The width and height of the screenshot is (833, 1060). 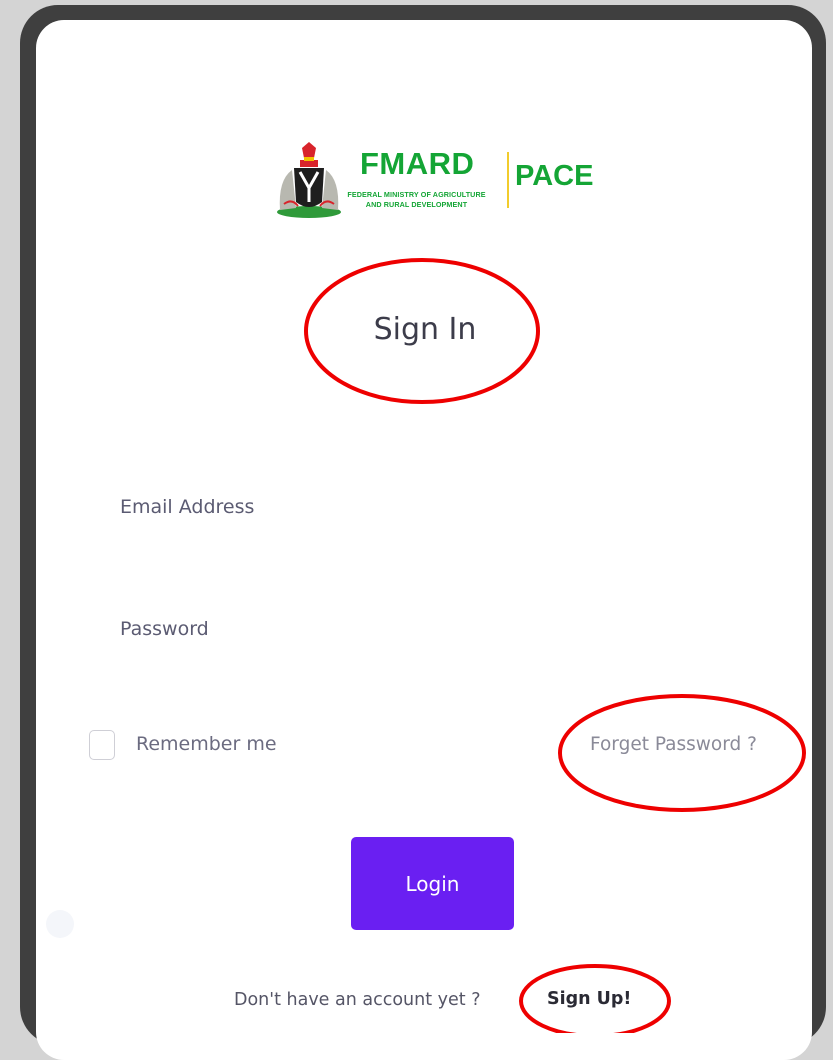 What do you see at coordinates (673, 744) in the screenshot?
I see `forgot-password-link: Forget Password ?` at bounding box center [673, 744].